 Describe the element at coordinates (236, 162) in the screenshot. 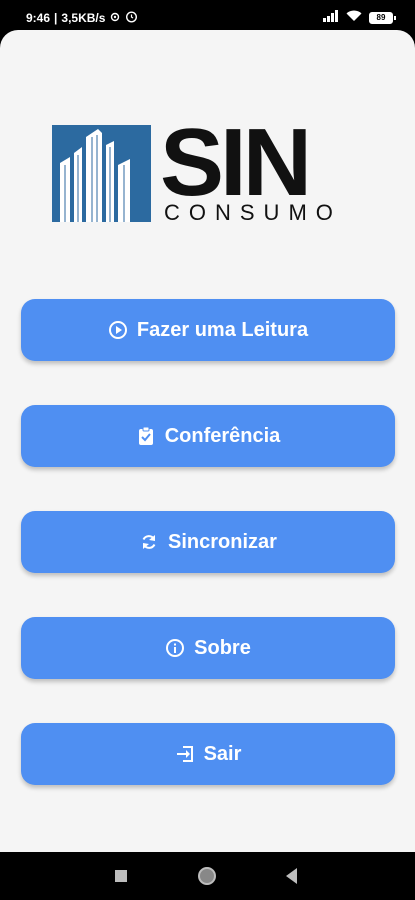

I see `logo-title: SIN` at that location.